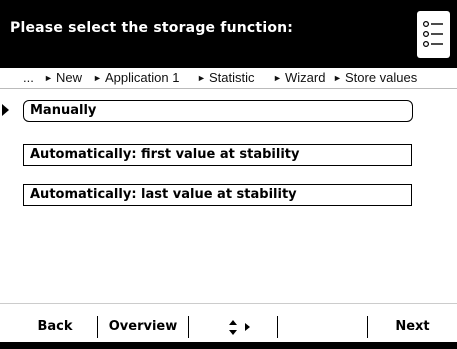  What do you see at coordinates (412, 323) in the screenshot?
I see `next-button: Next` at bounding box center [412, 323].